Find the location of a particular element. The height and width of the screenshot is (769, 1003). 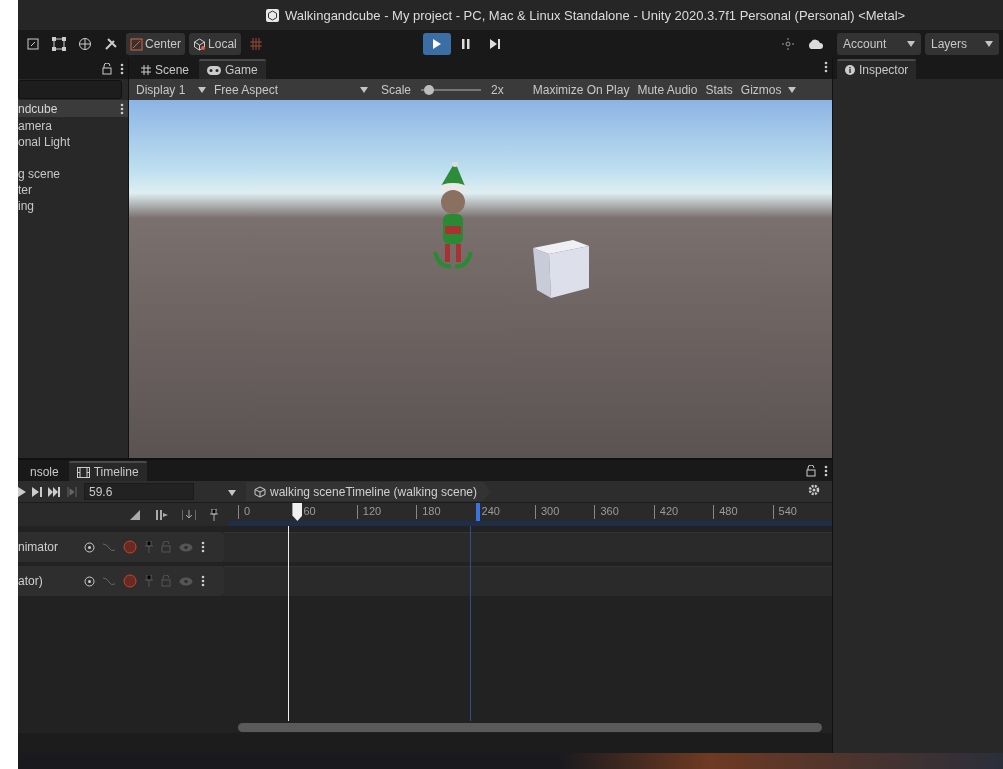

track-name: nimator is located at coordinates (38, 547).